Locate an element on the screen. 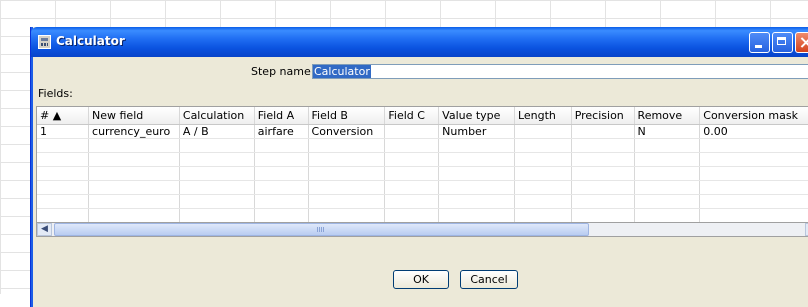 Image resolution: width=808 pixels, height=307 pixels. column-header-length: Length is located at coordinates (543, 116).